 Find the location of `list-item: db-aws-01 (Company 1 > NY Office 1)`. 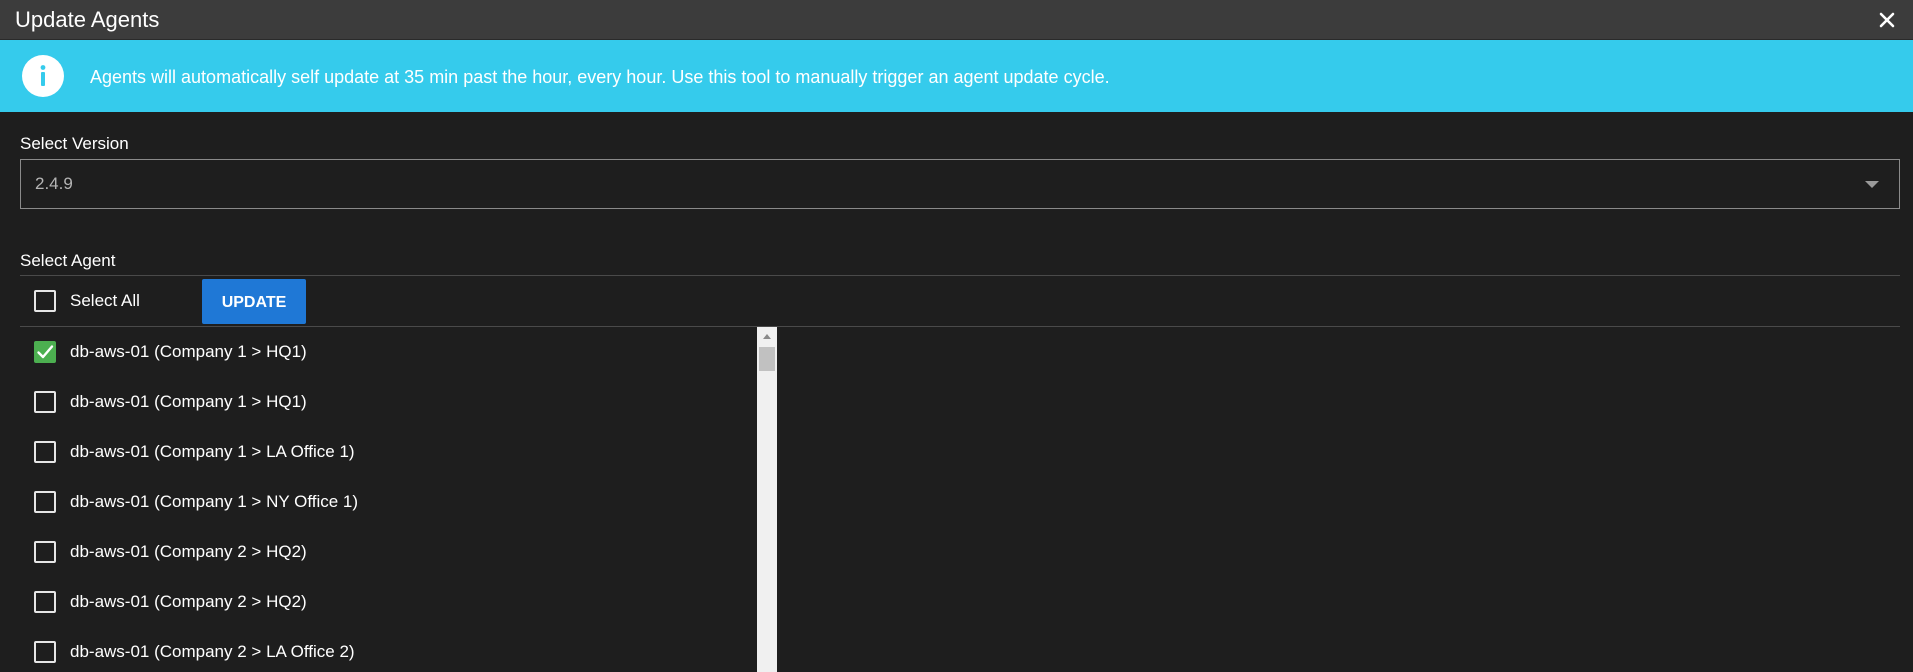

list-item: db-aws-01 (Company 1 > NY Office 1) is located at coordinates (377, 502).